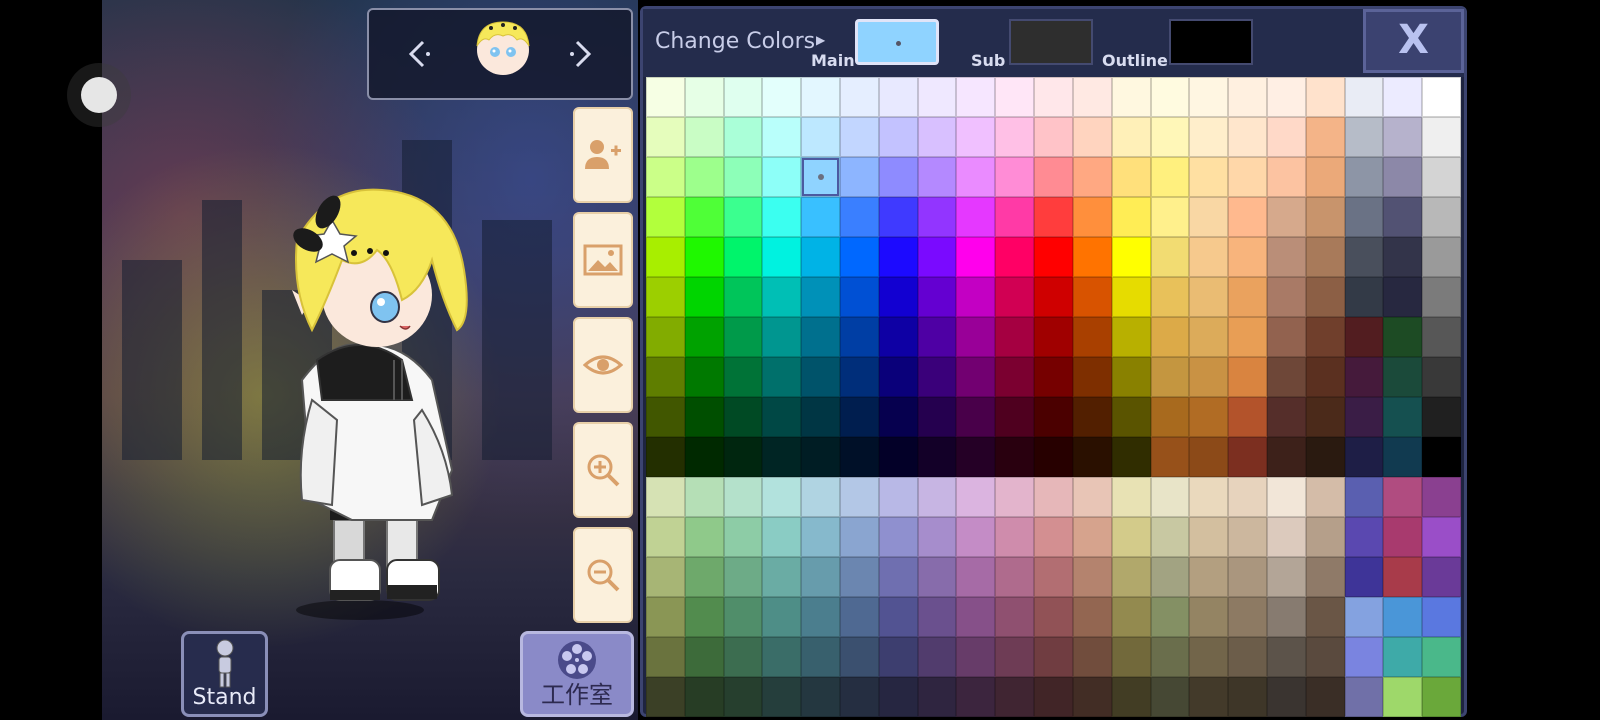 This screenshot has height=720, width=1600. What do you see at coordinates (603, 575) in the screenshot?
I see `zoom-out-button` at bounding box center [603, 575].